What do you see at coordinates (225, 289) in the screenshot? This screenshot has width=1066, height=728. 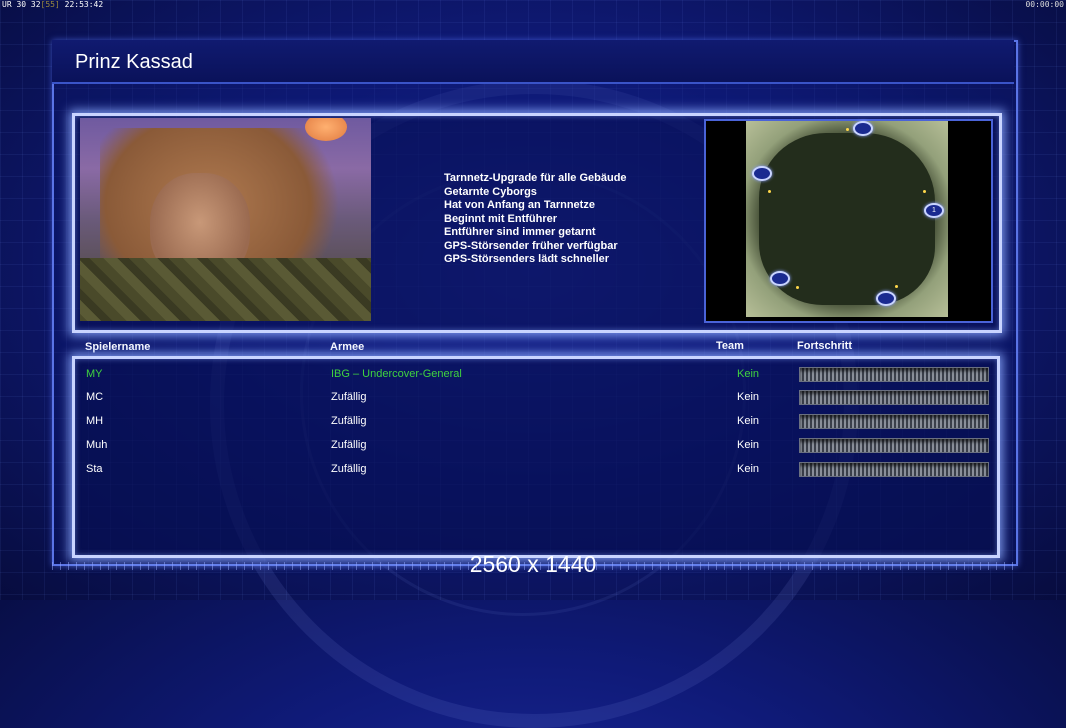 I see `portrait-camouflage` at bounding box center [225, 289].